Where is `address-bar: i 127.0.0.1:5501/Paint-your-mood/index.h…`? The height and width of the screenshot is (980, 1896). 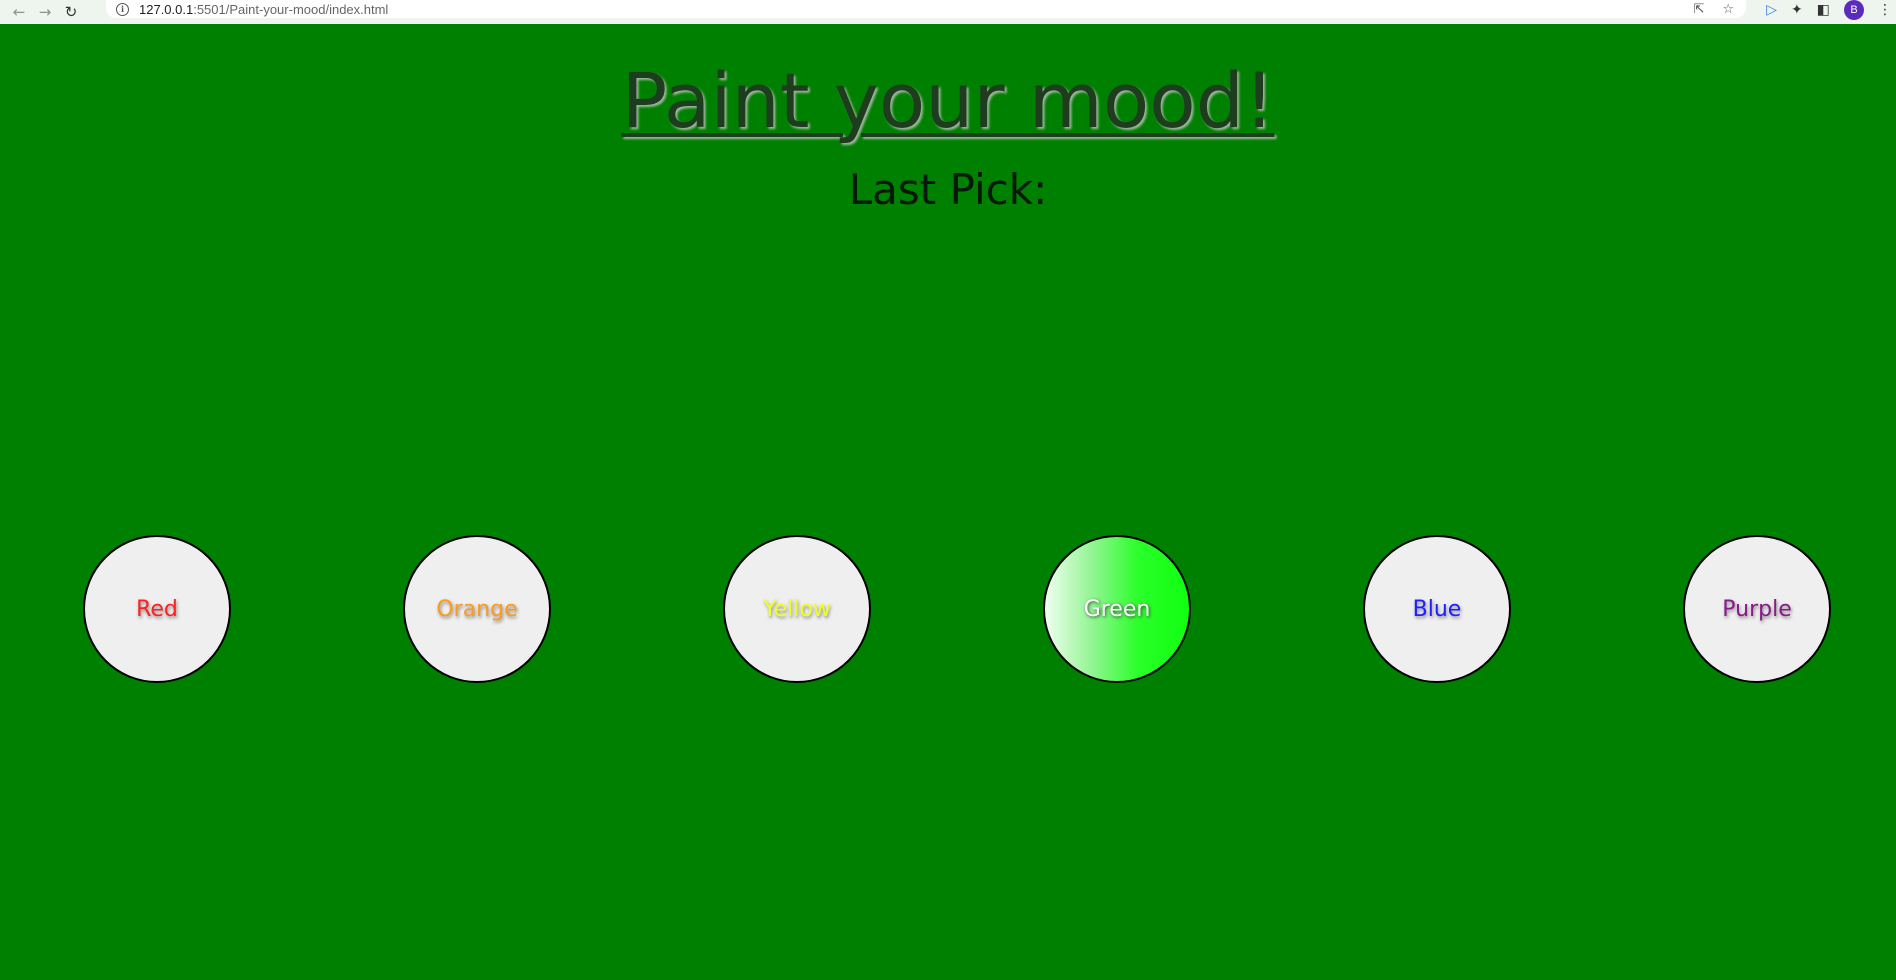
address-bar: i 127.0.0.1:5501/Paint-your-mood/index.h… is located at coordinates (926, 9).